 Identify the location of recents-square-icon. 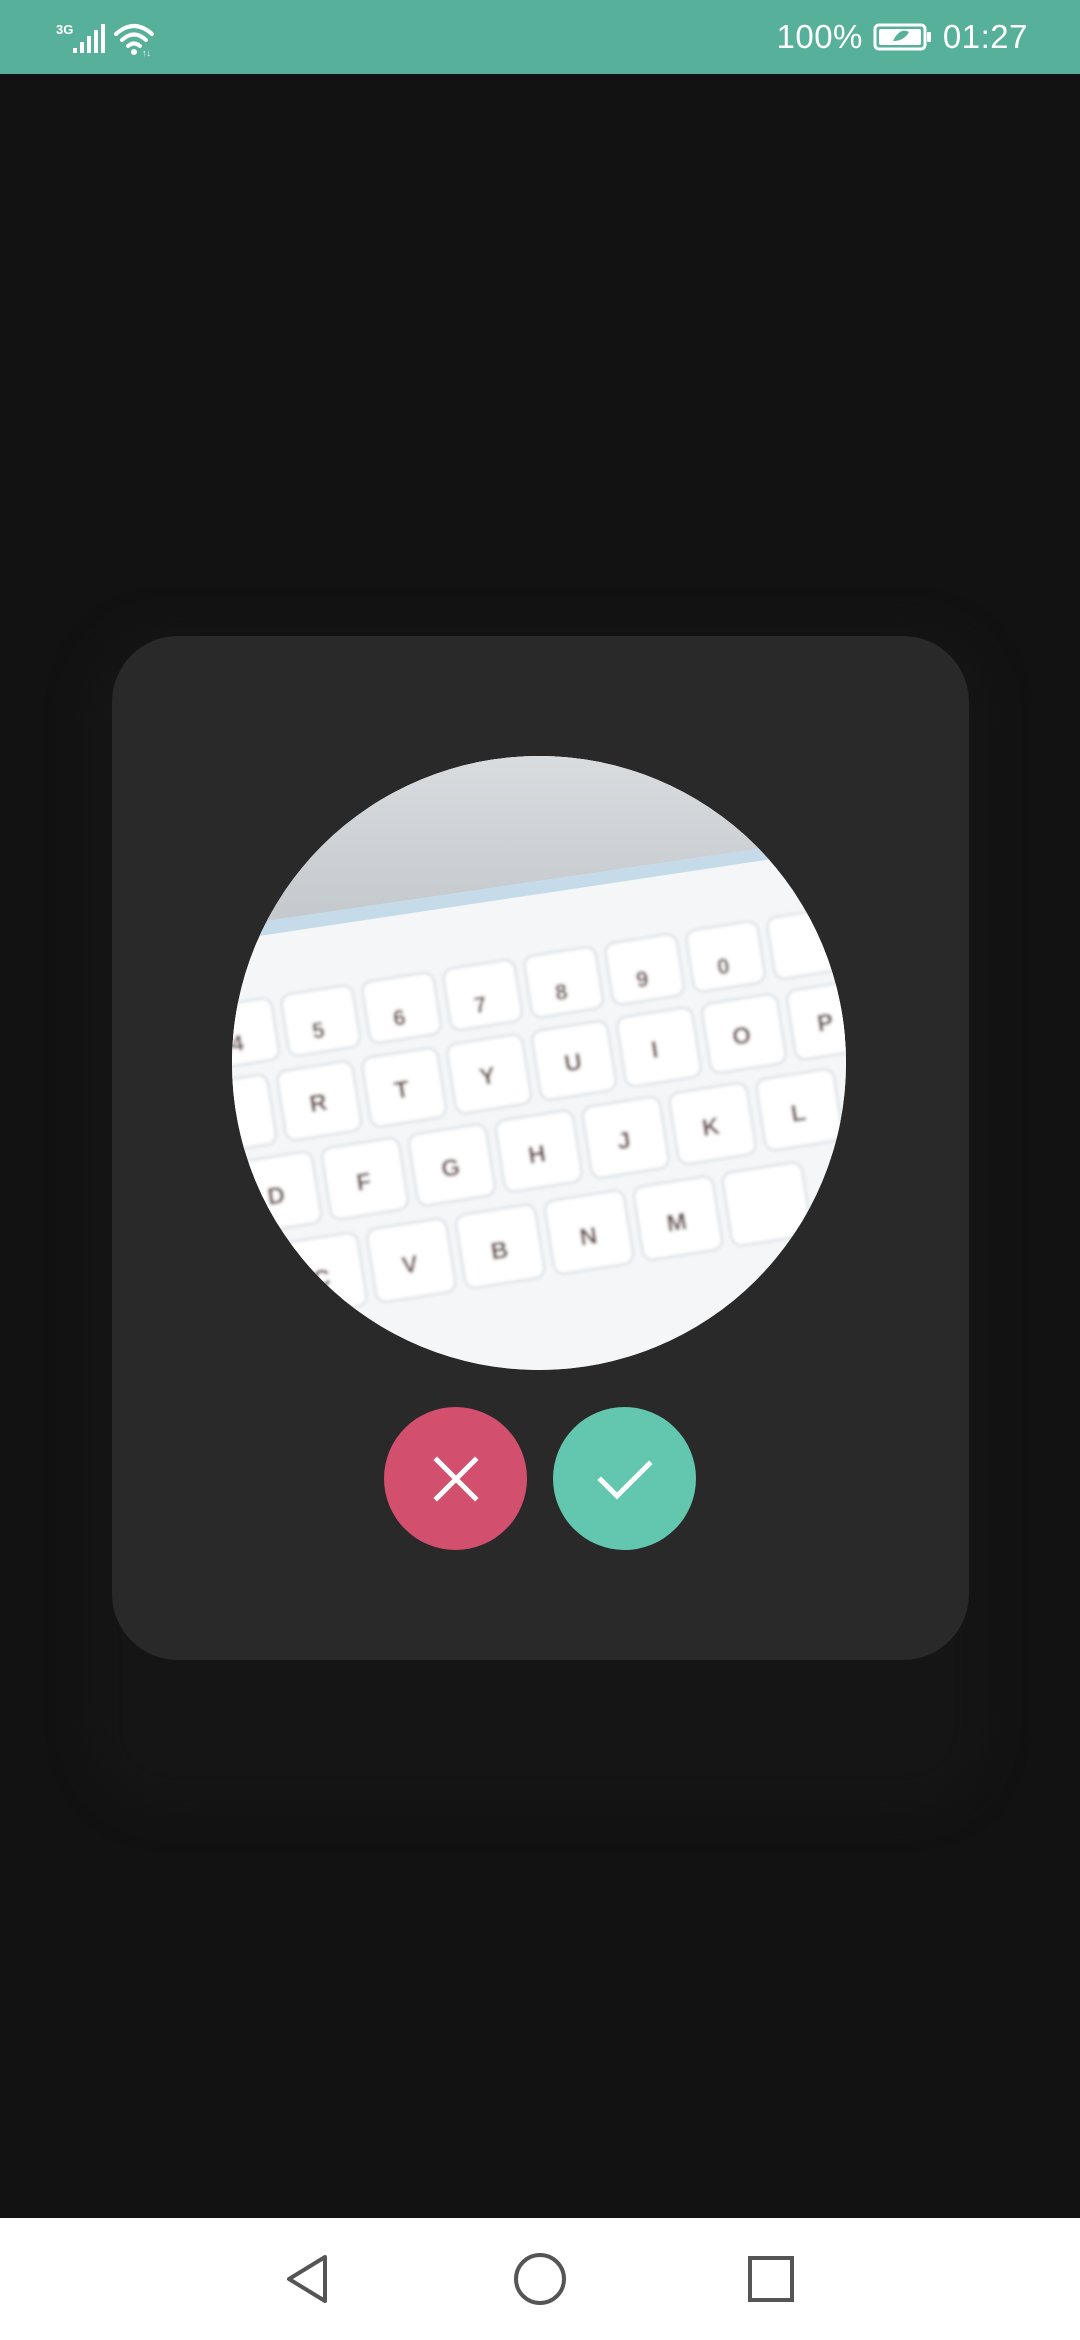
(771, 2279).